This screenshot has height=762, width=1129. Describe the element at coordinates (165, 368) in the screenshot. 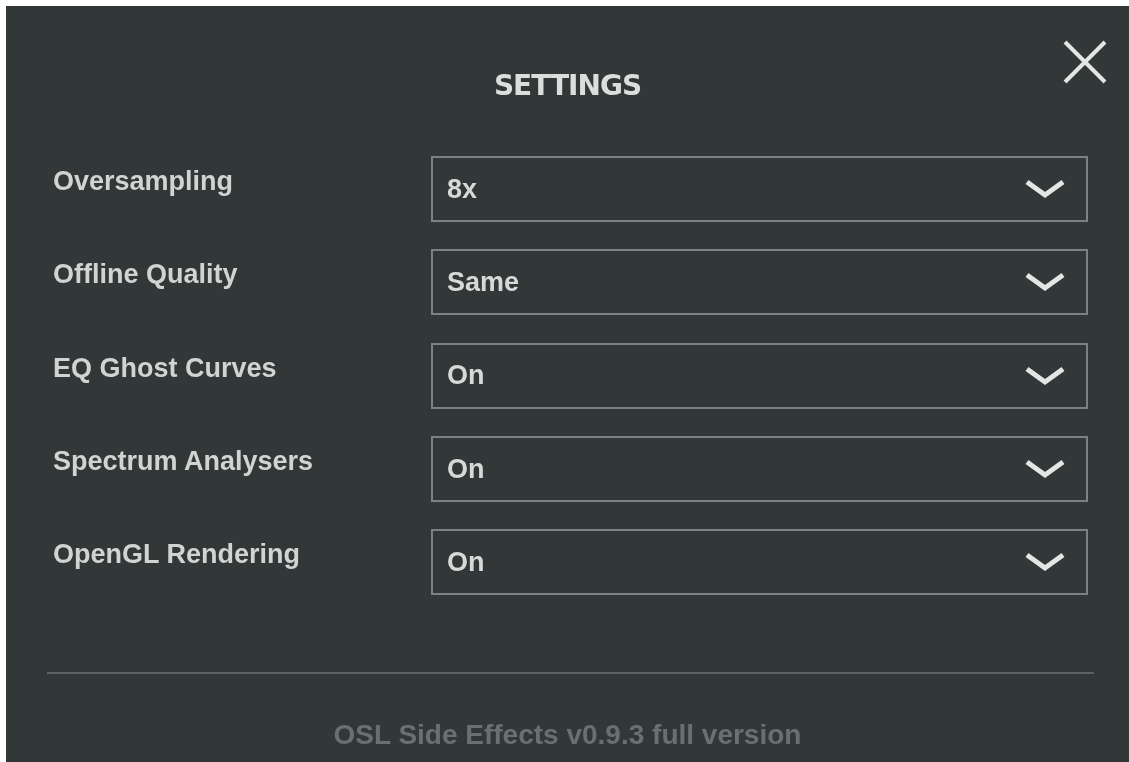

I see `setting-label: EQ Ghost Curves` at that location.